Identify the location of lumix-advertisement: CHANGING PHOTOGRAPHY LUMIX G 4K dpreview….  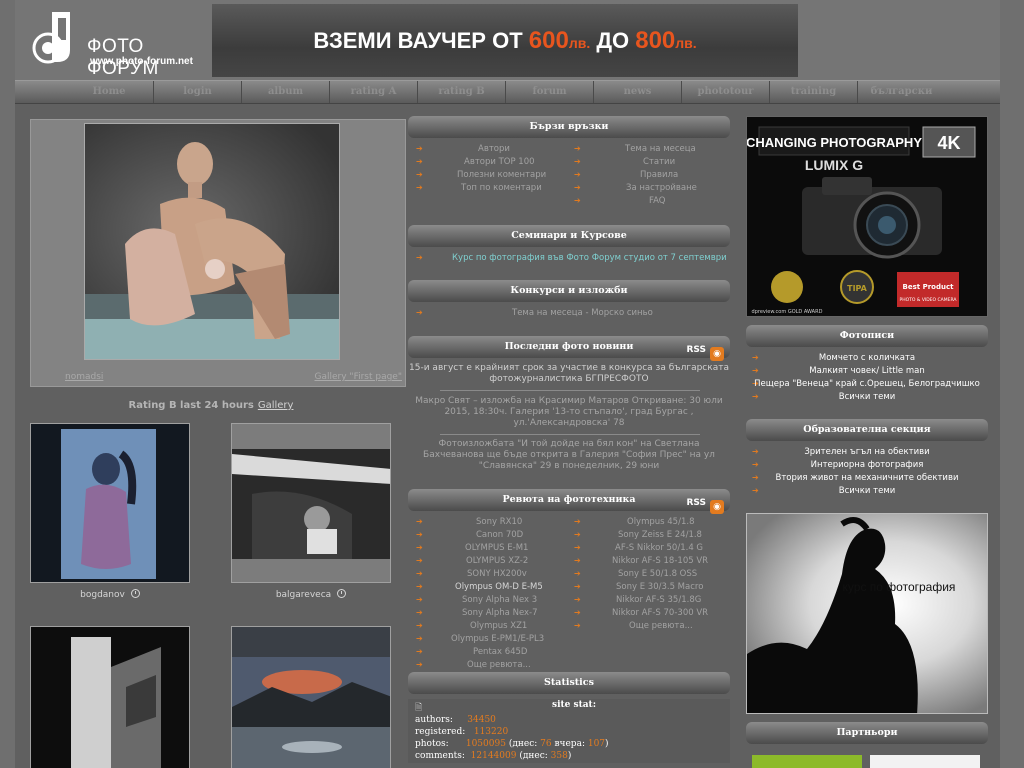
(867, 216).